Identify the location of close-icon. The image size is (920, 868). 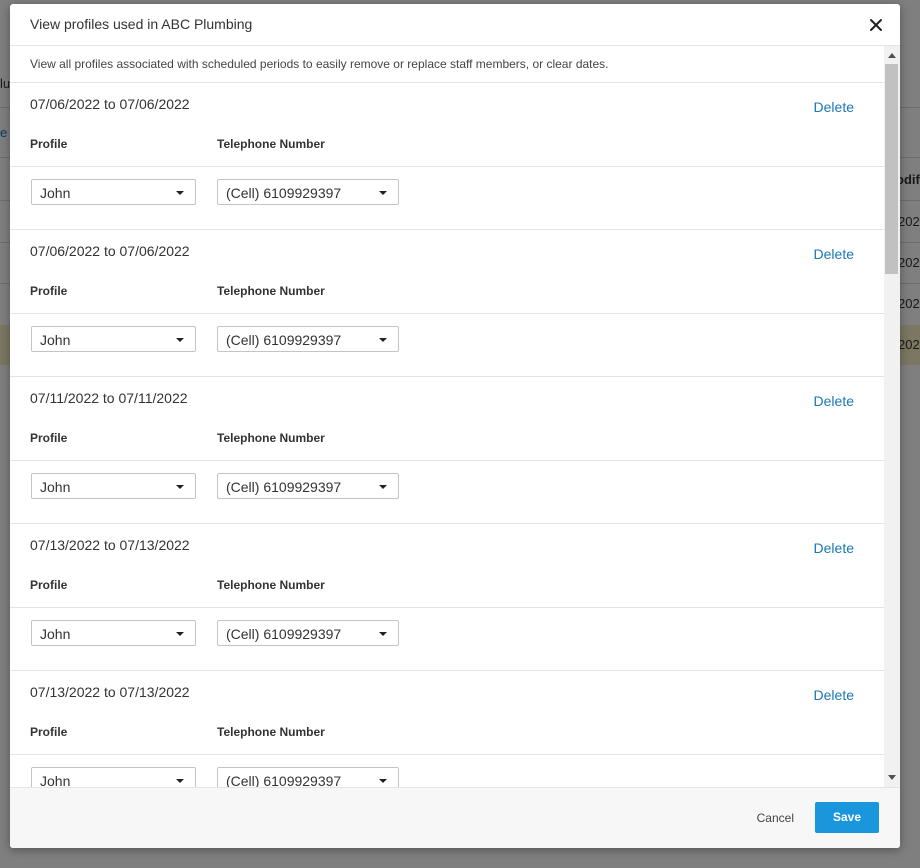
(876, 25).